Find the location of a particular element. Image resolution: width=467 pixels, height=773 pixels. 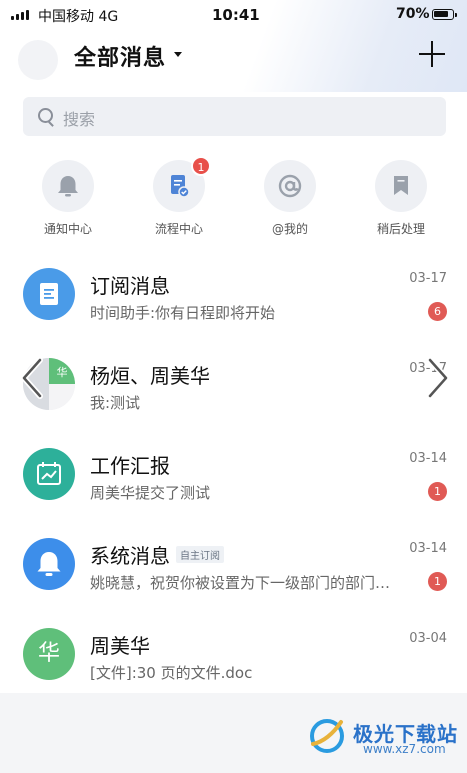

unread-badge: 6 is located at coordinates (437, 311).